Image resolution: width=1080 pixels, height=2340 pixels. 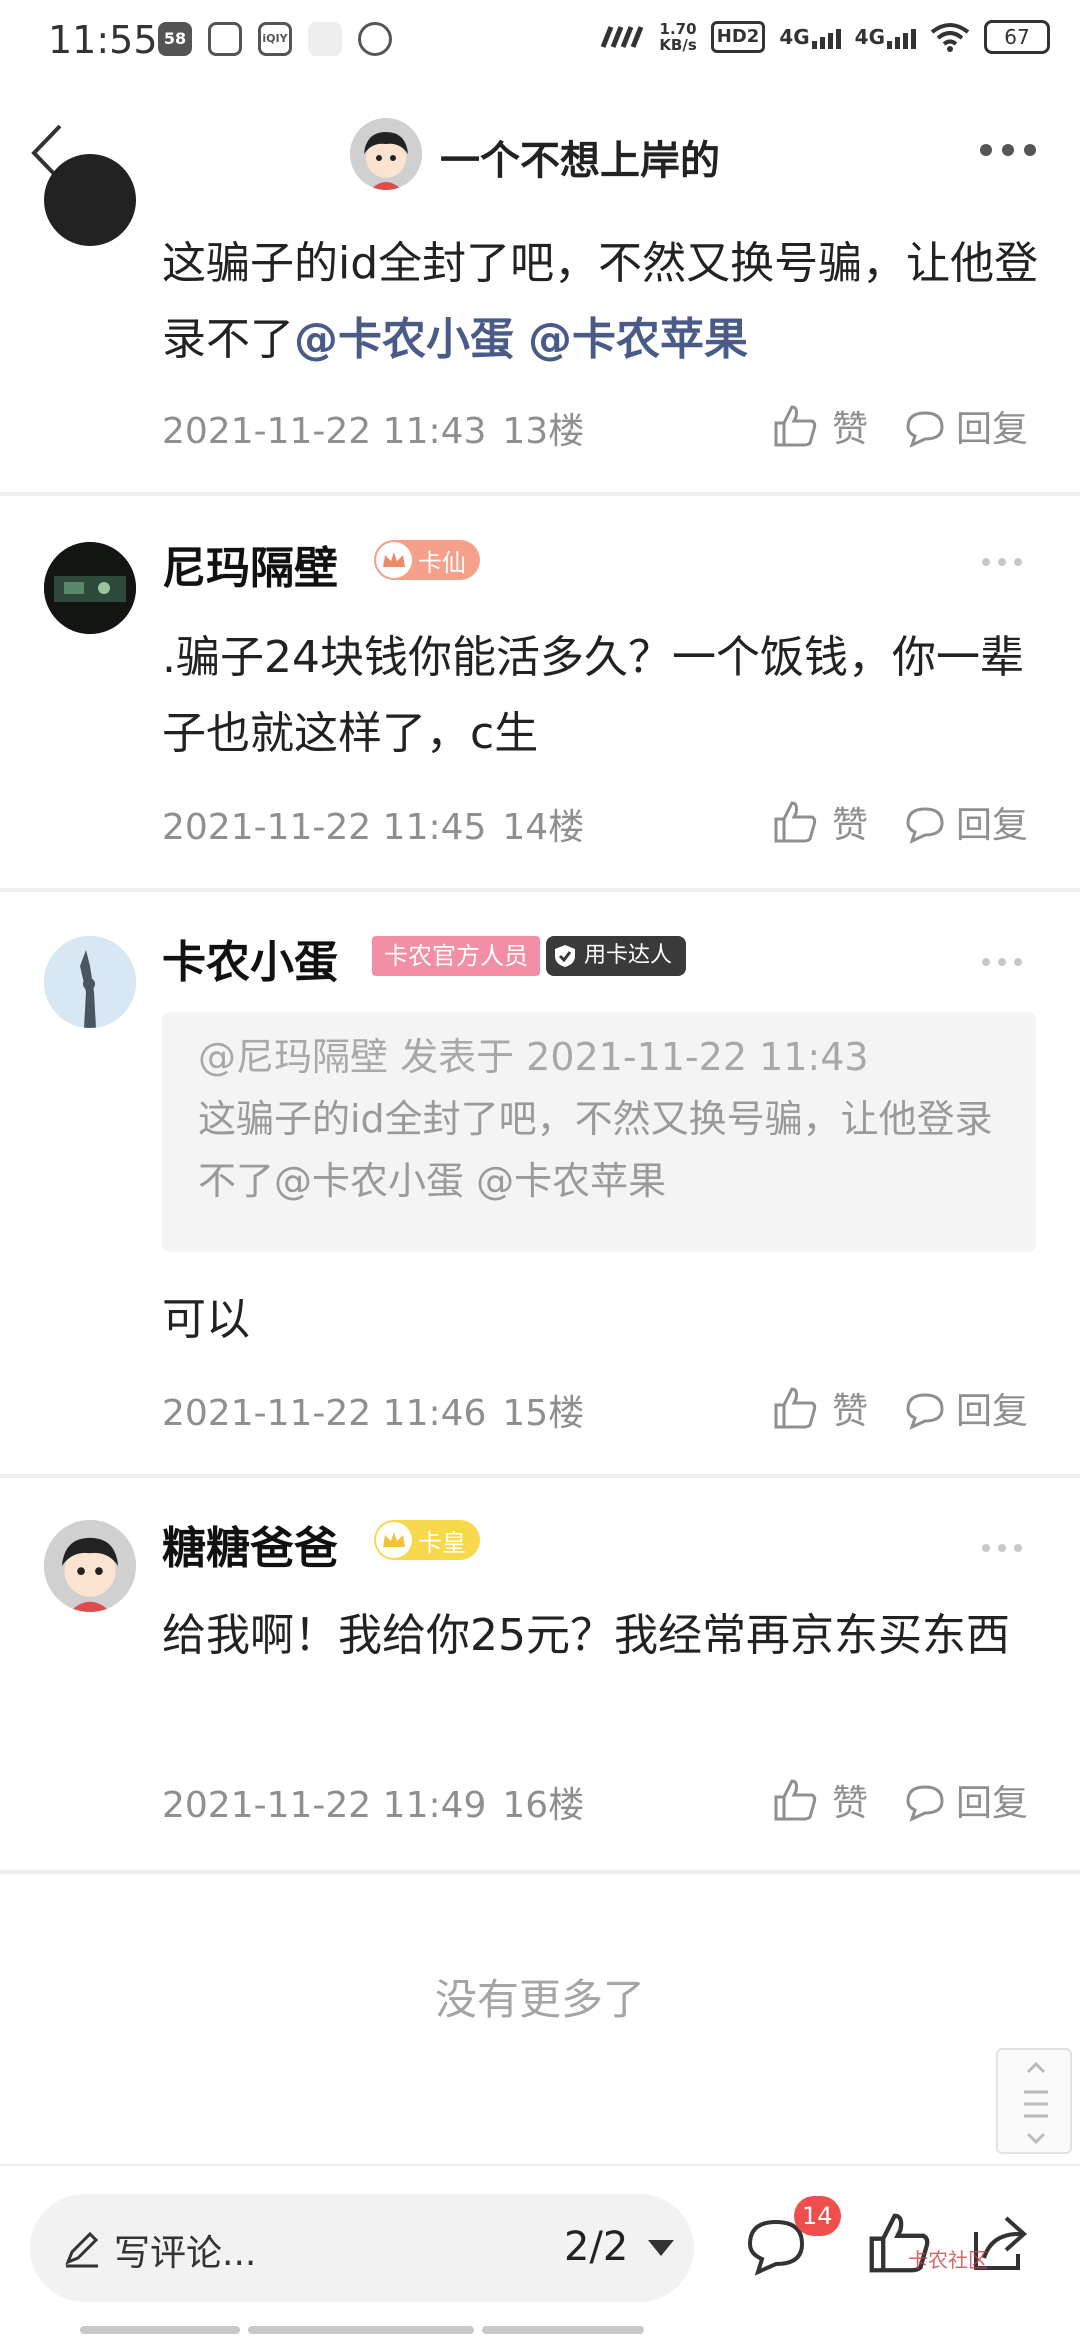 I want to click on comment-text: 可以, so click(x=206, y=1319).